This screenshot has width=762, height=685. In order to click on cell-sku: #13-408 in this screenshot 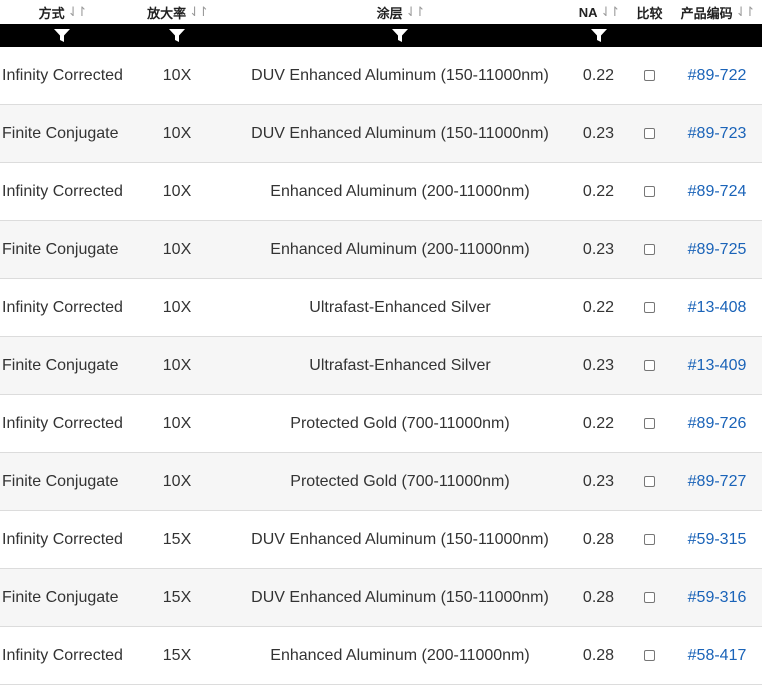, I will do `click(717, 308)`.